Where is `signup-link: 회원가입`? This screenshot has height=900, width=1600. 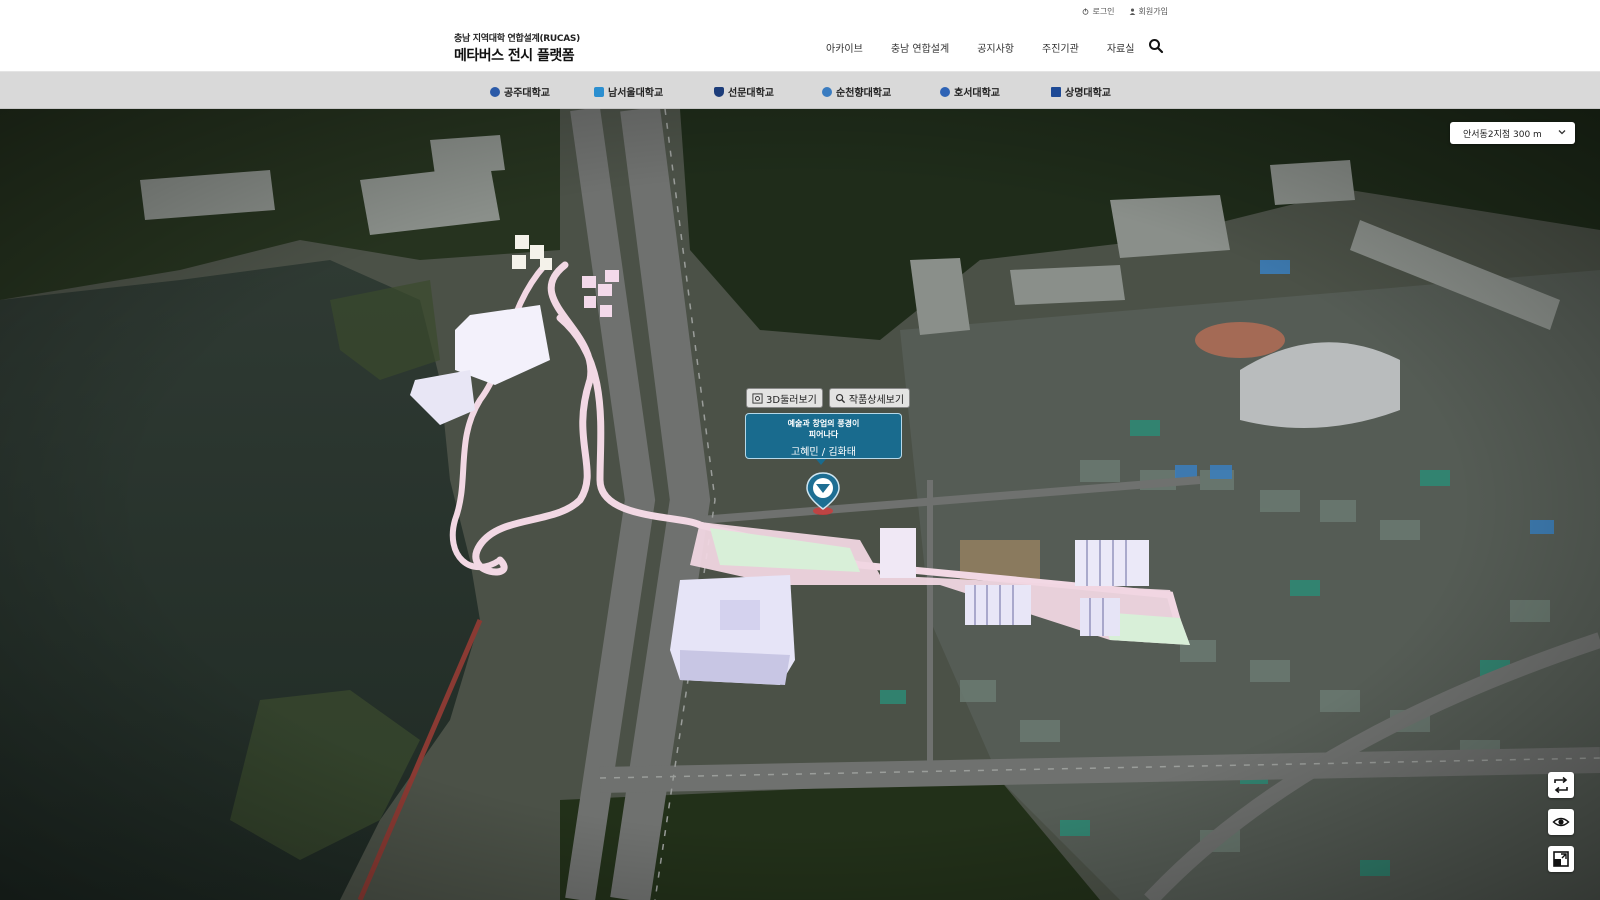 signup-link: 회원가입 is located at coordinates (1148, 11).